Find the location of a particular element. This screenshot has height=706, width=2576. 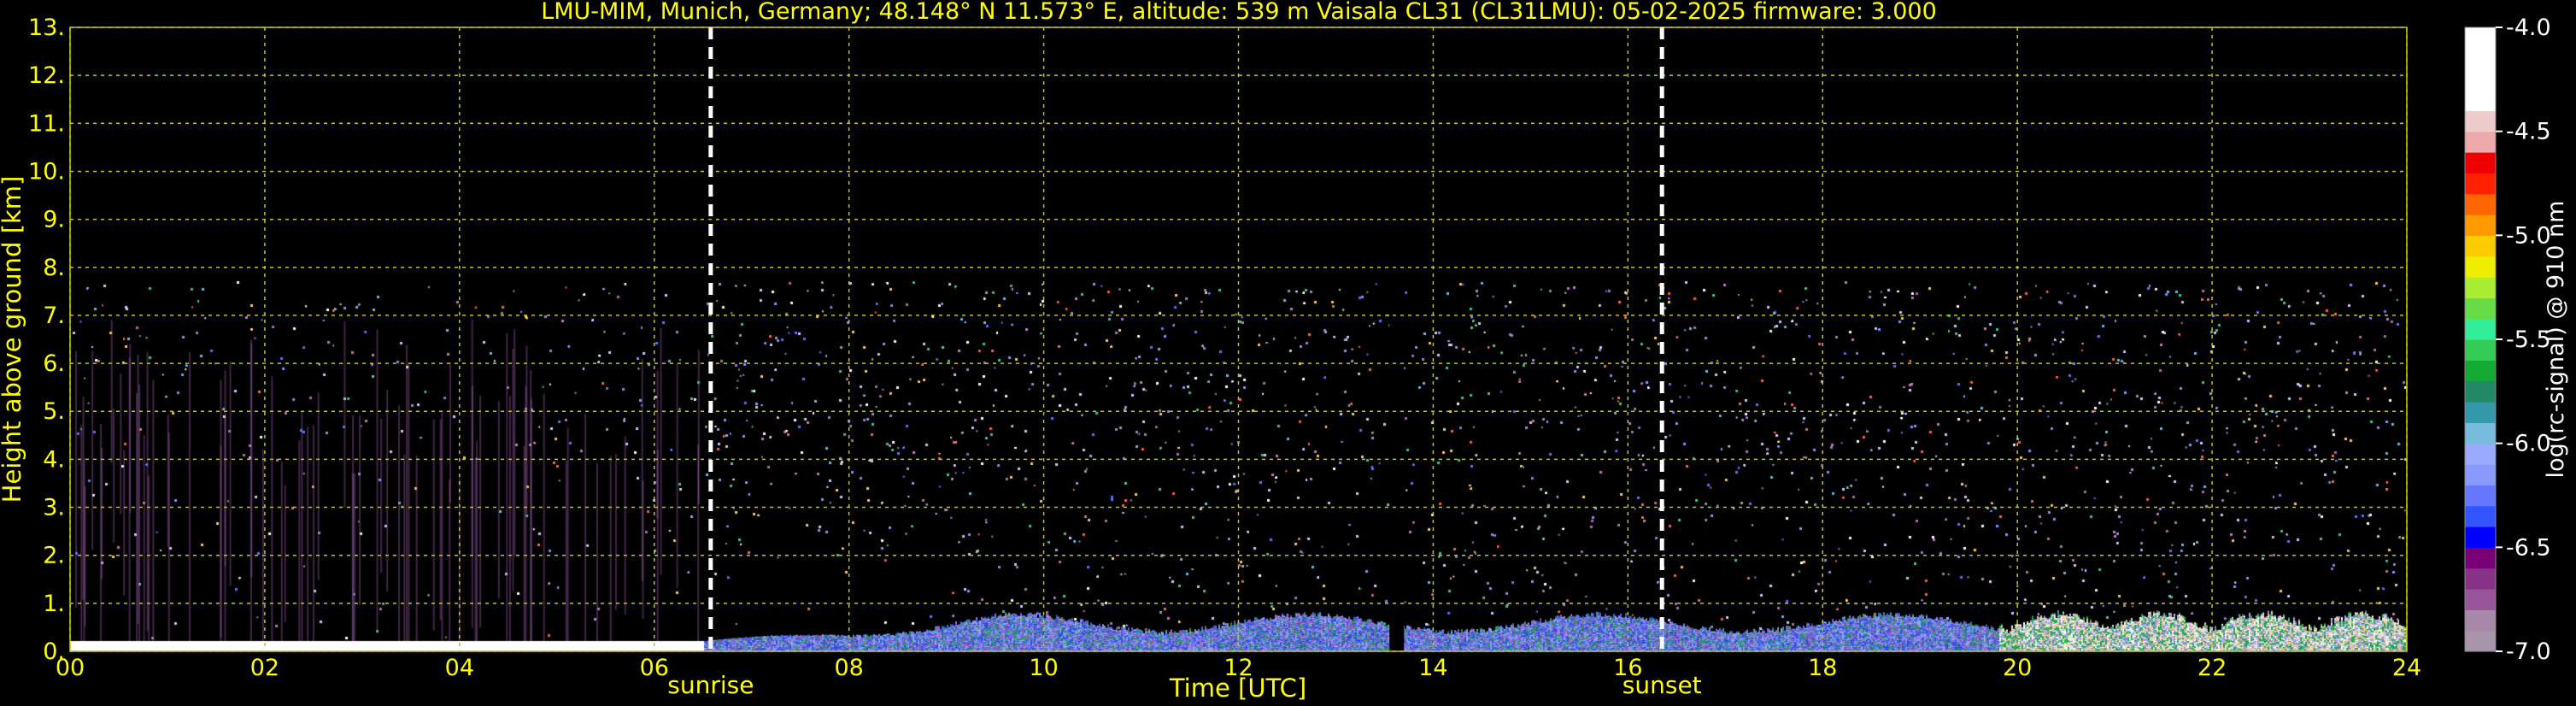

colorbar: -4.0-4.5-5.0-5.5-6.0-6.5-7.0 is located at coordinates (2507, 340).